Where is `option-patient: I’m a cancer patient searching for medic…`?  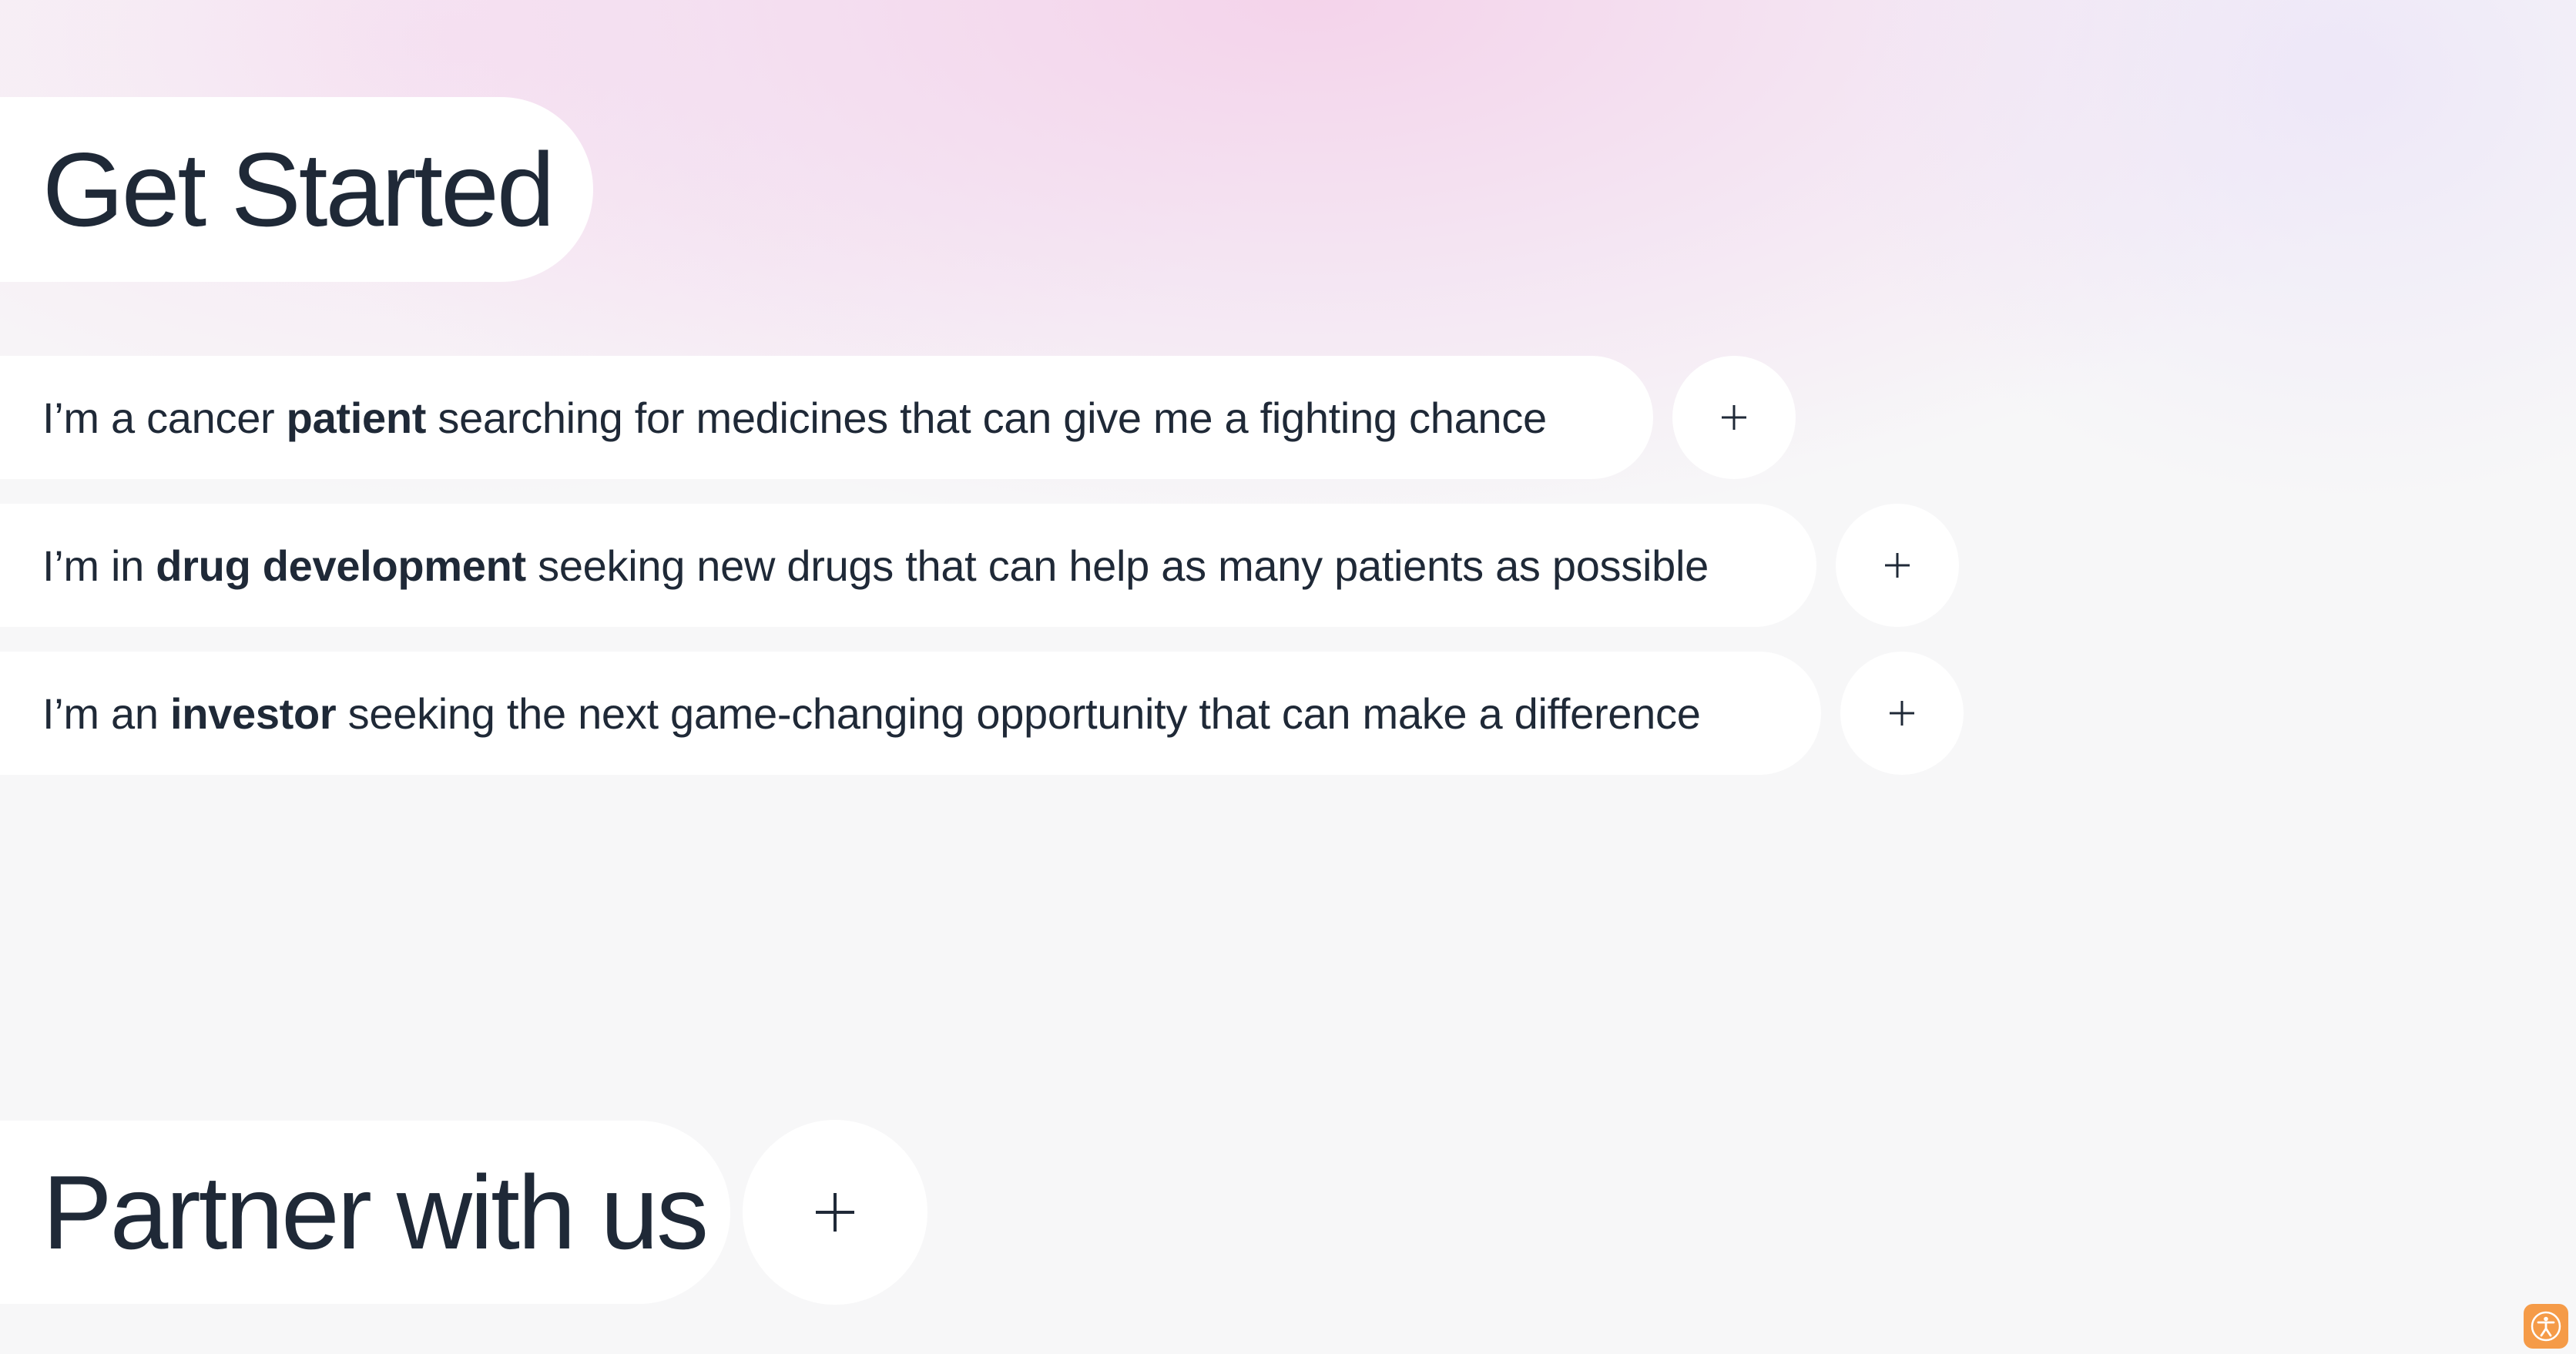 option-patient: I’m a cancer patient searching for medic… is located at coordinates (826, 417).